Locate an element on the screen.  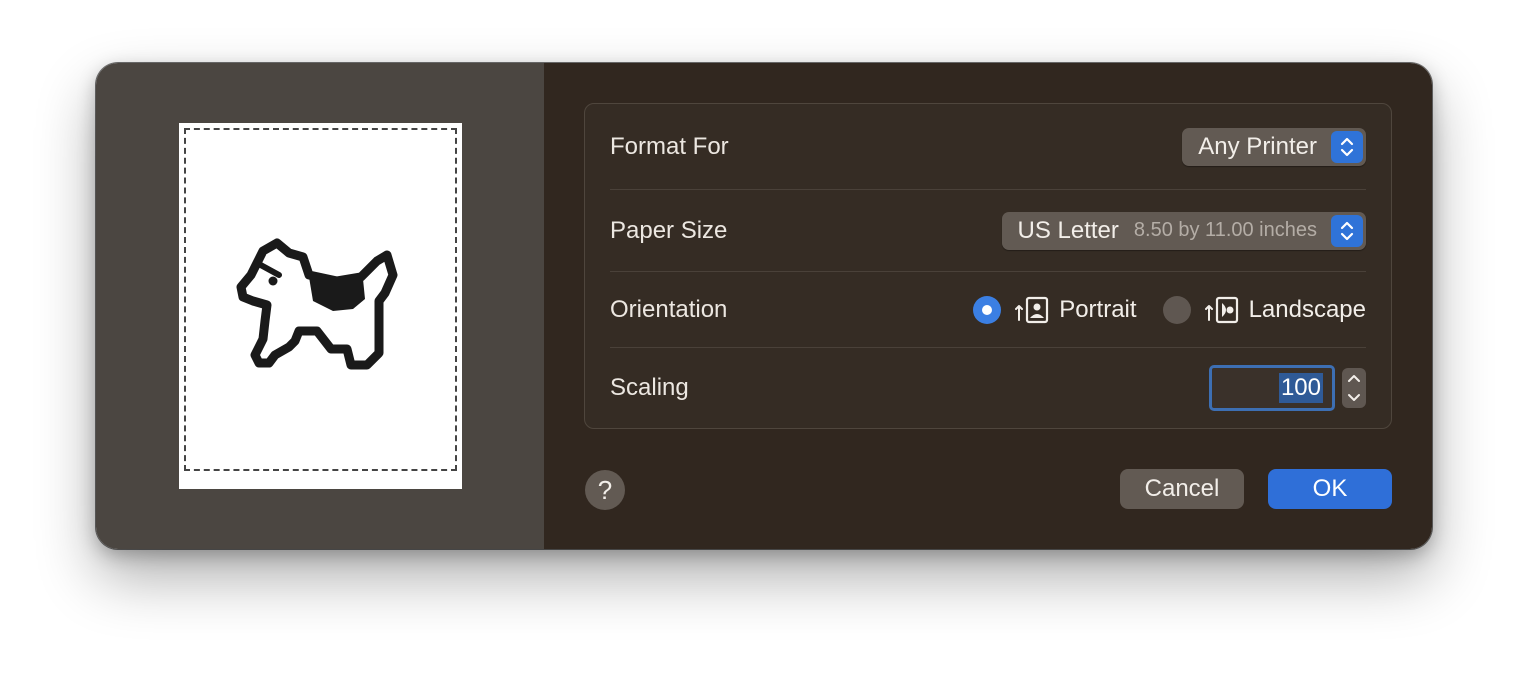
format-for-row: Format For Any Printer is located at coordinates (988, 147).